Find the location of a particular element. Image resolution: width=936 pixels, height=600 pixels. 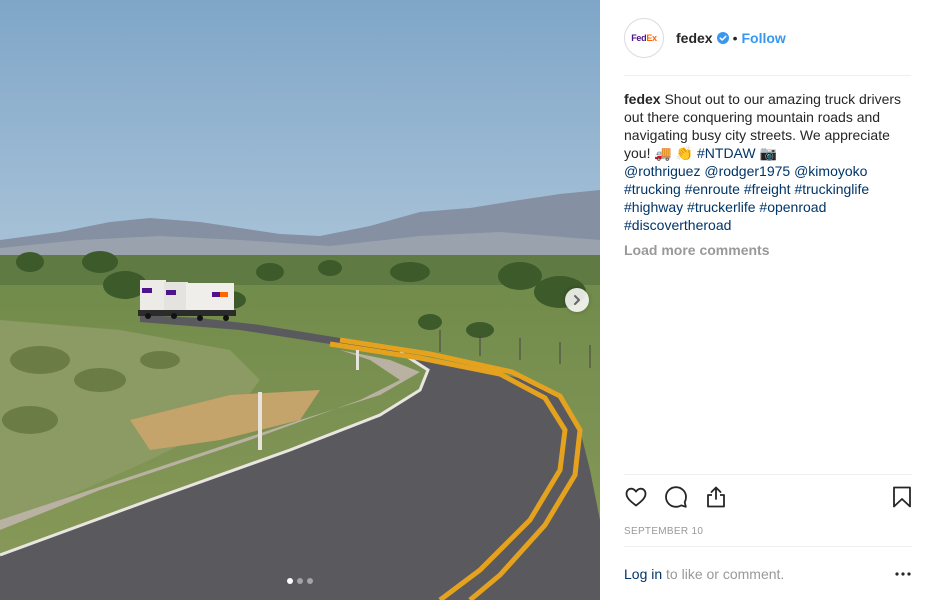

comment-icon is located at coordinates (676, 497).